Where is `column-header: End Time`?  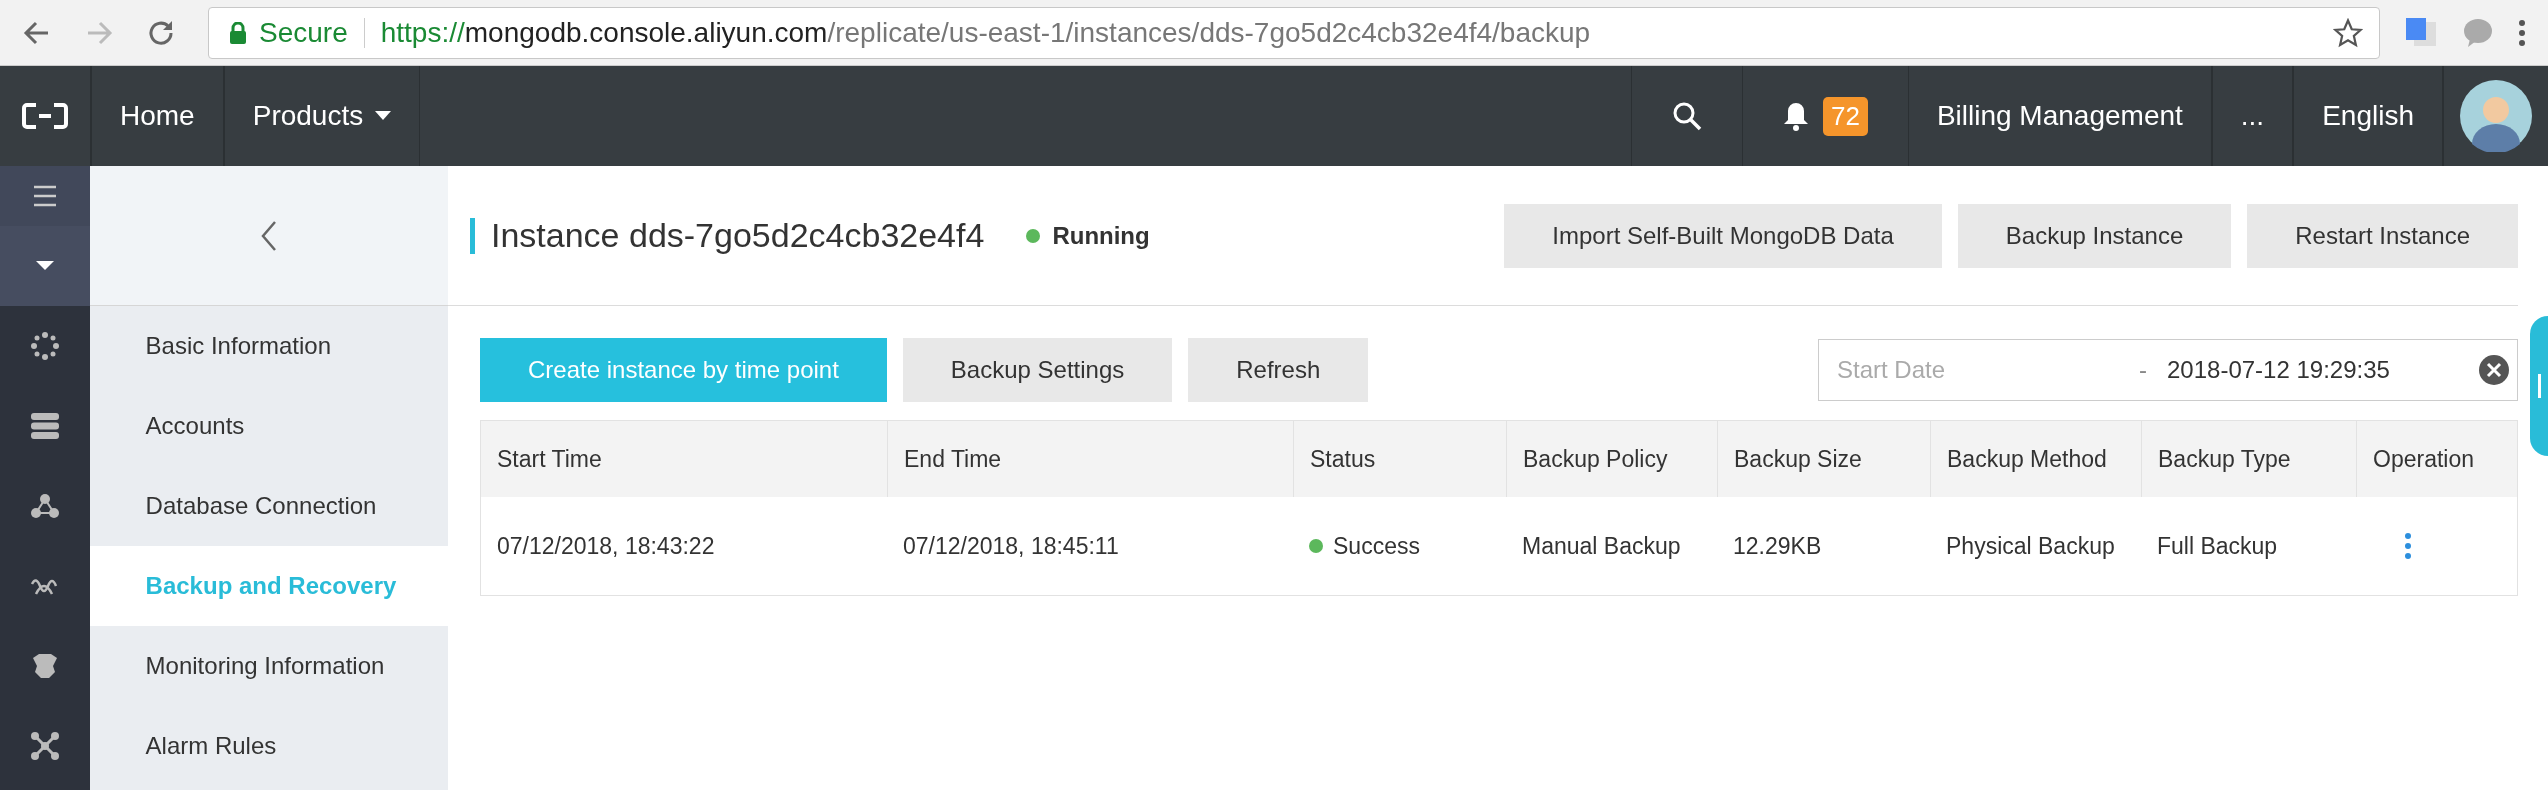 column-header: End Time is located at coordinates (1090, 459).